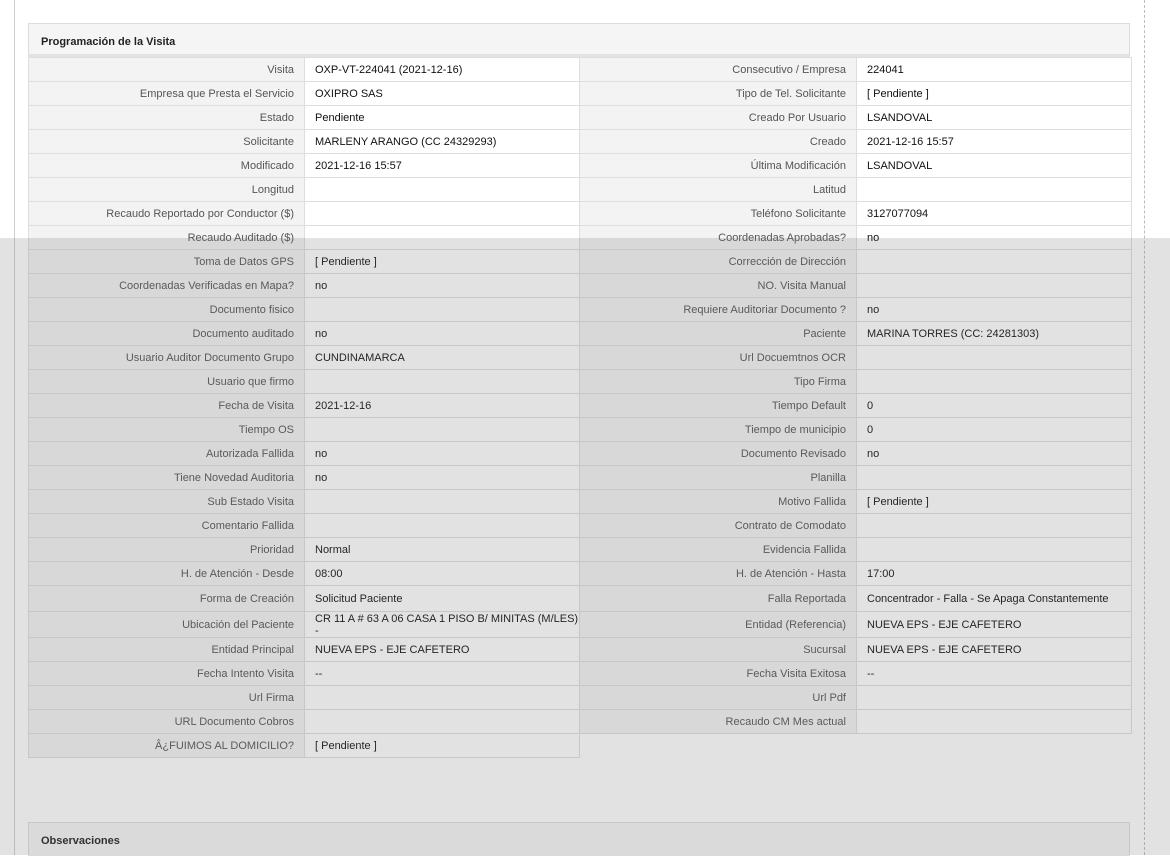 Image resolution: width=1170 pixels, height=860 pixels. What do you see at coordinates (442, 549) in the screenshot?
I see `field-value: Normal` at bounding box center [442, 549].